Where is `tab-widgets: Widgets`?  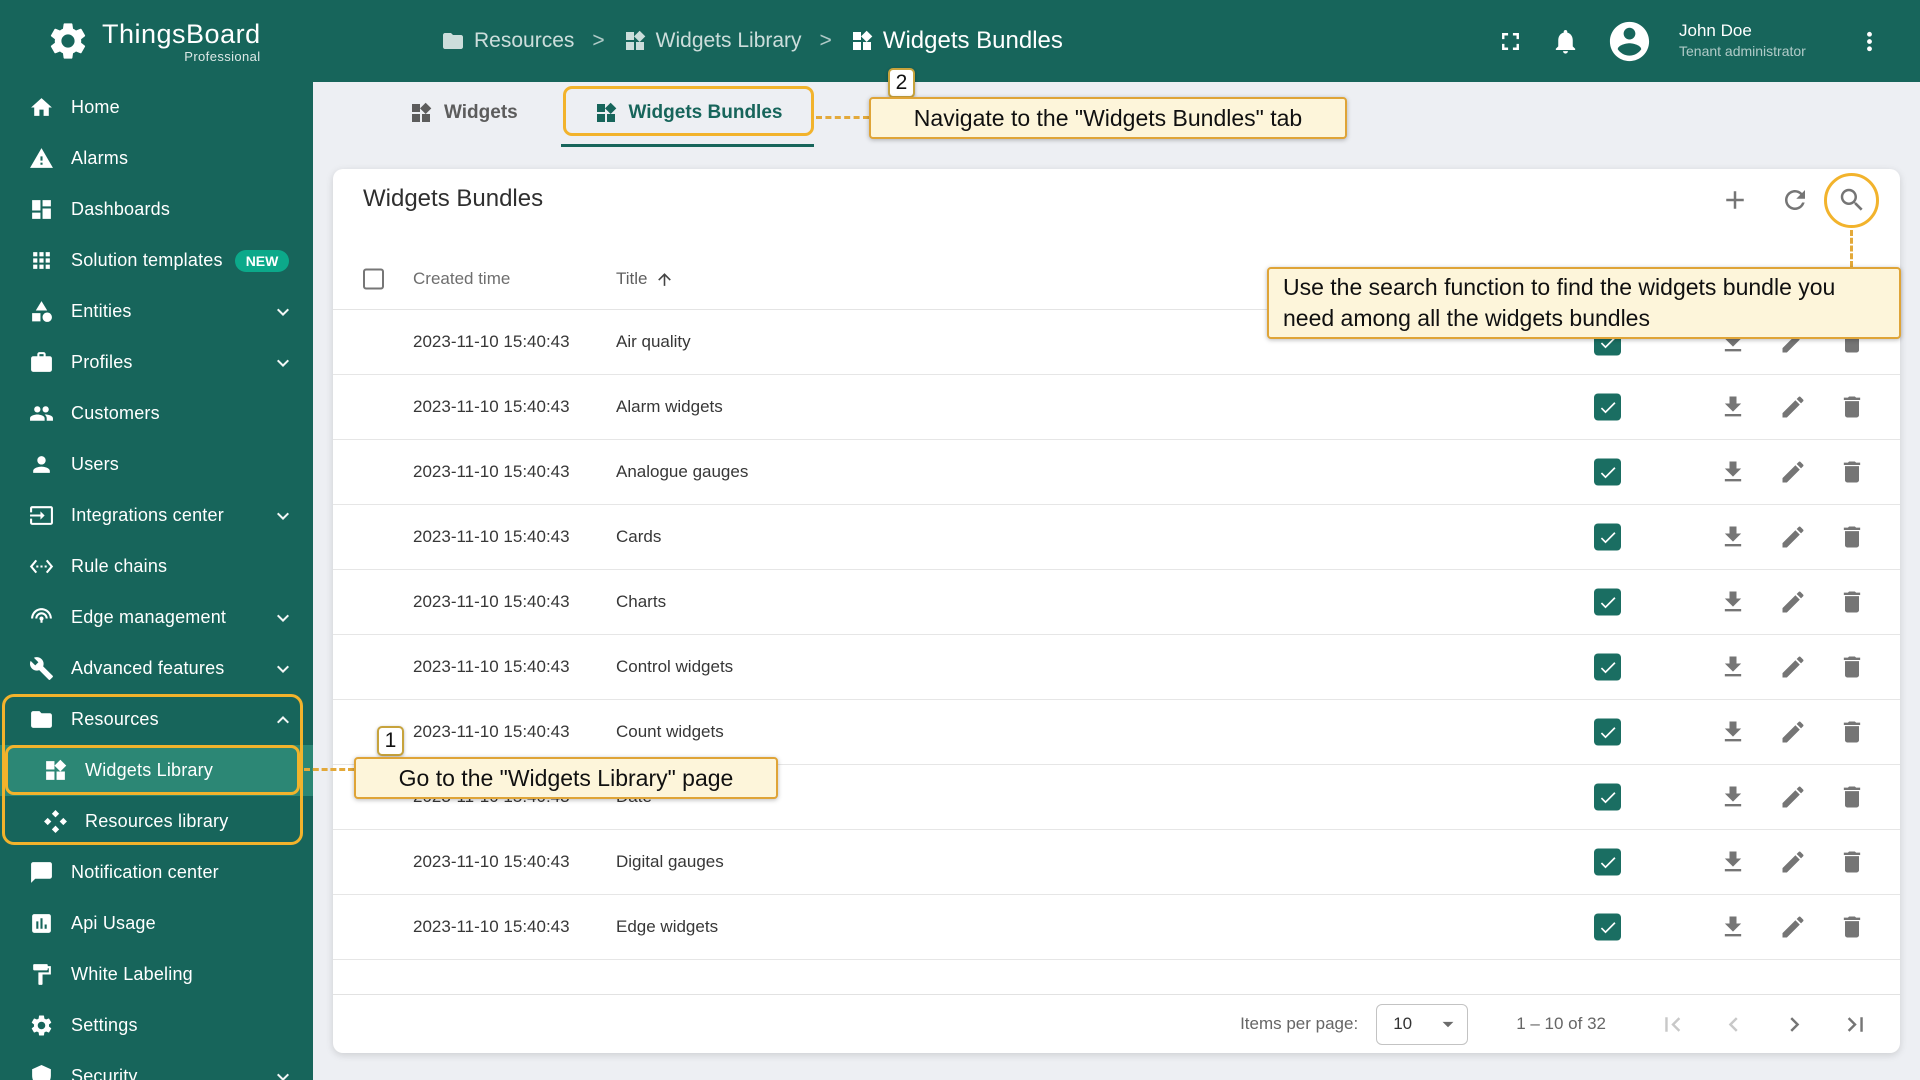
tab-widgets: Widgets is located at coordinates (463, 113).